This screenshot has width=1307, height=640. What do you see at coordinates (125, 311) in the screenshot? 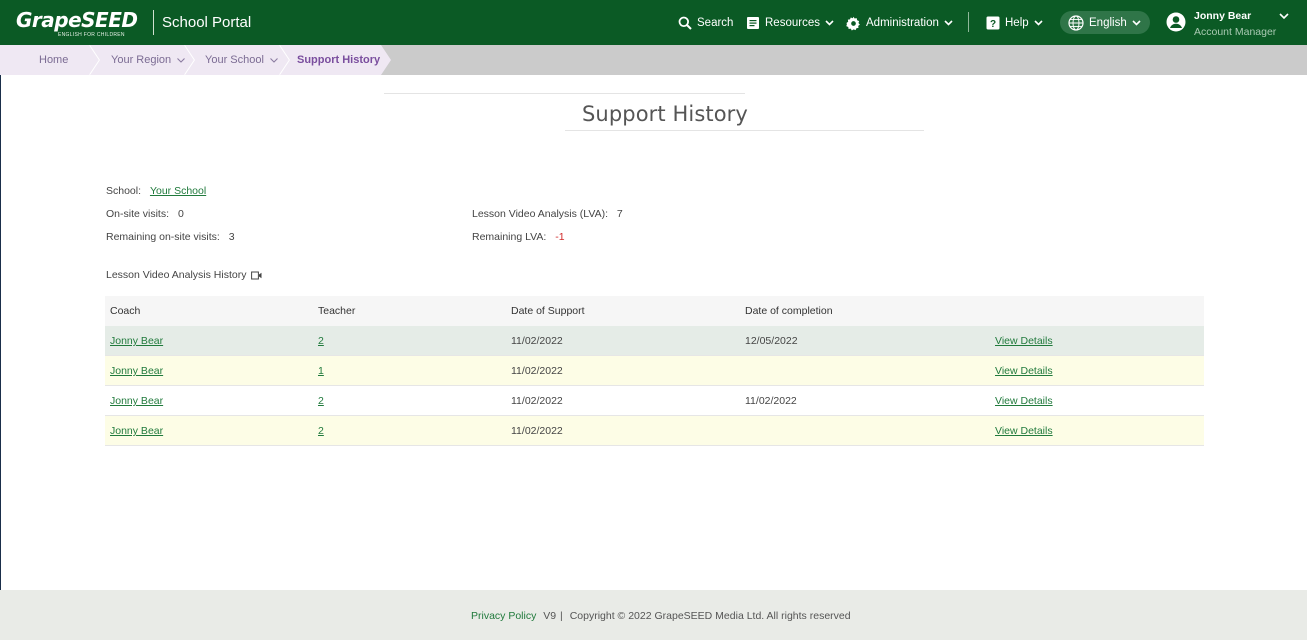
I see `column-header-coach: Coach` at bounding box center [125, 311].